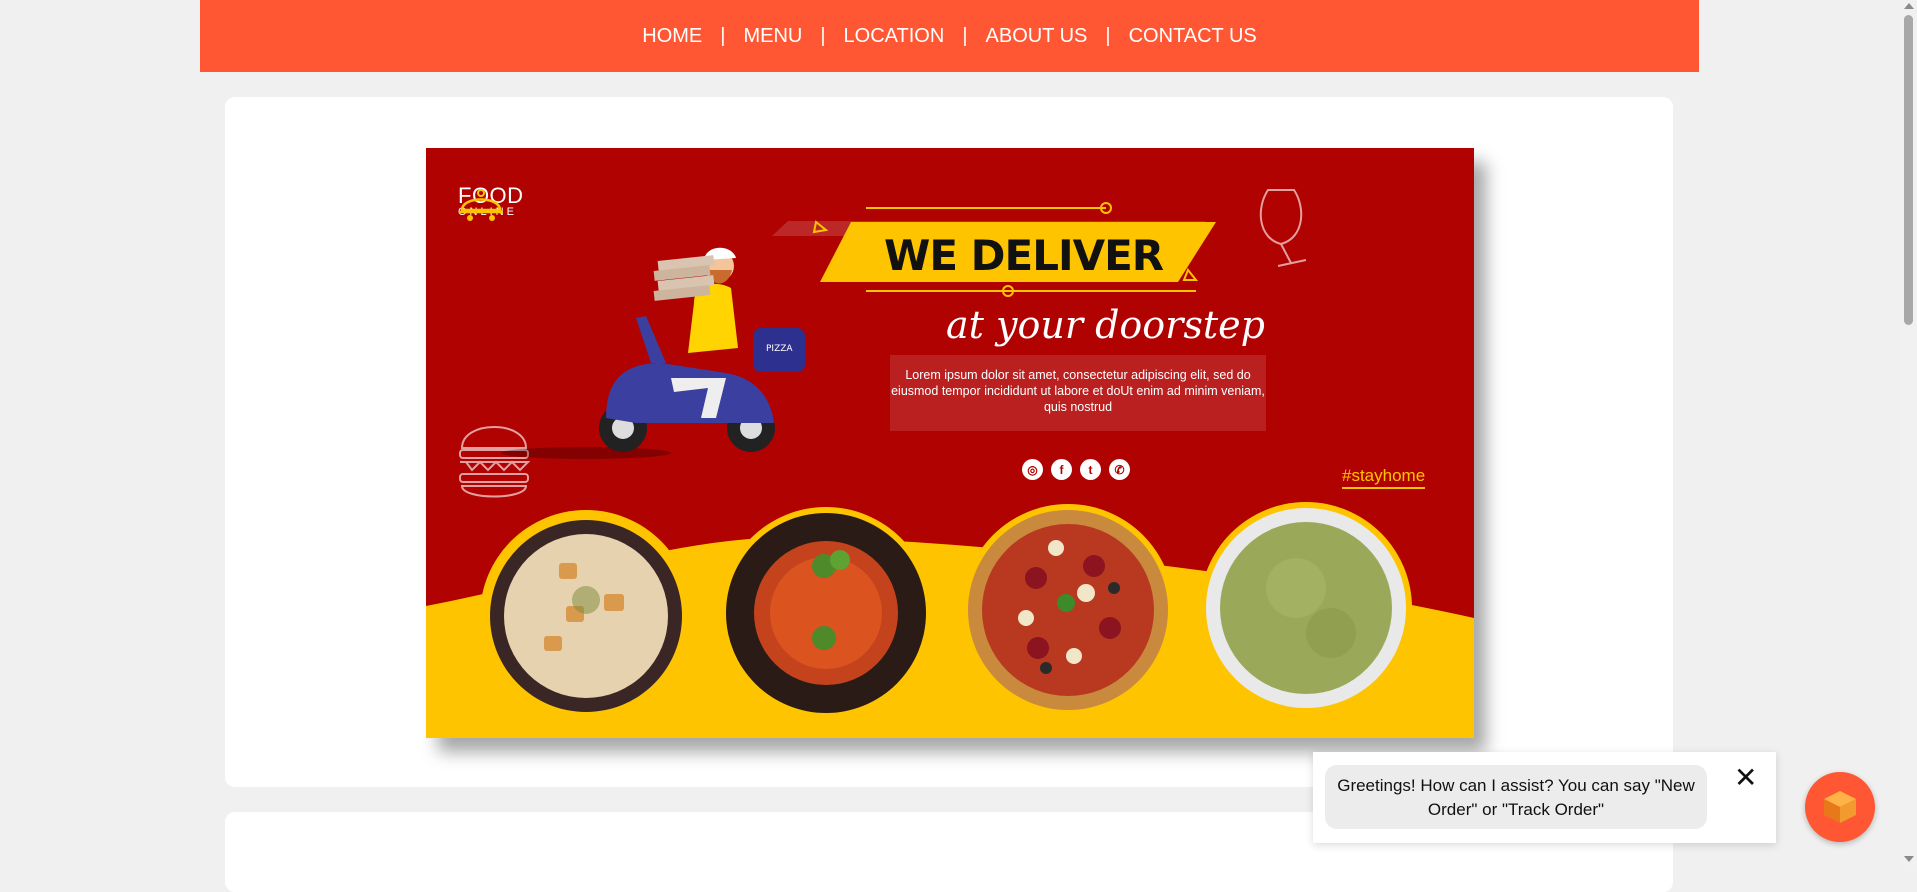  I want to click on cloche-icon, so click(481, 205).